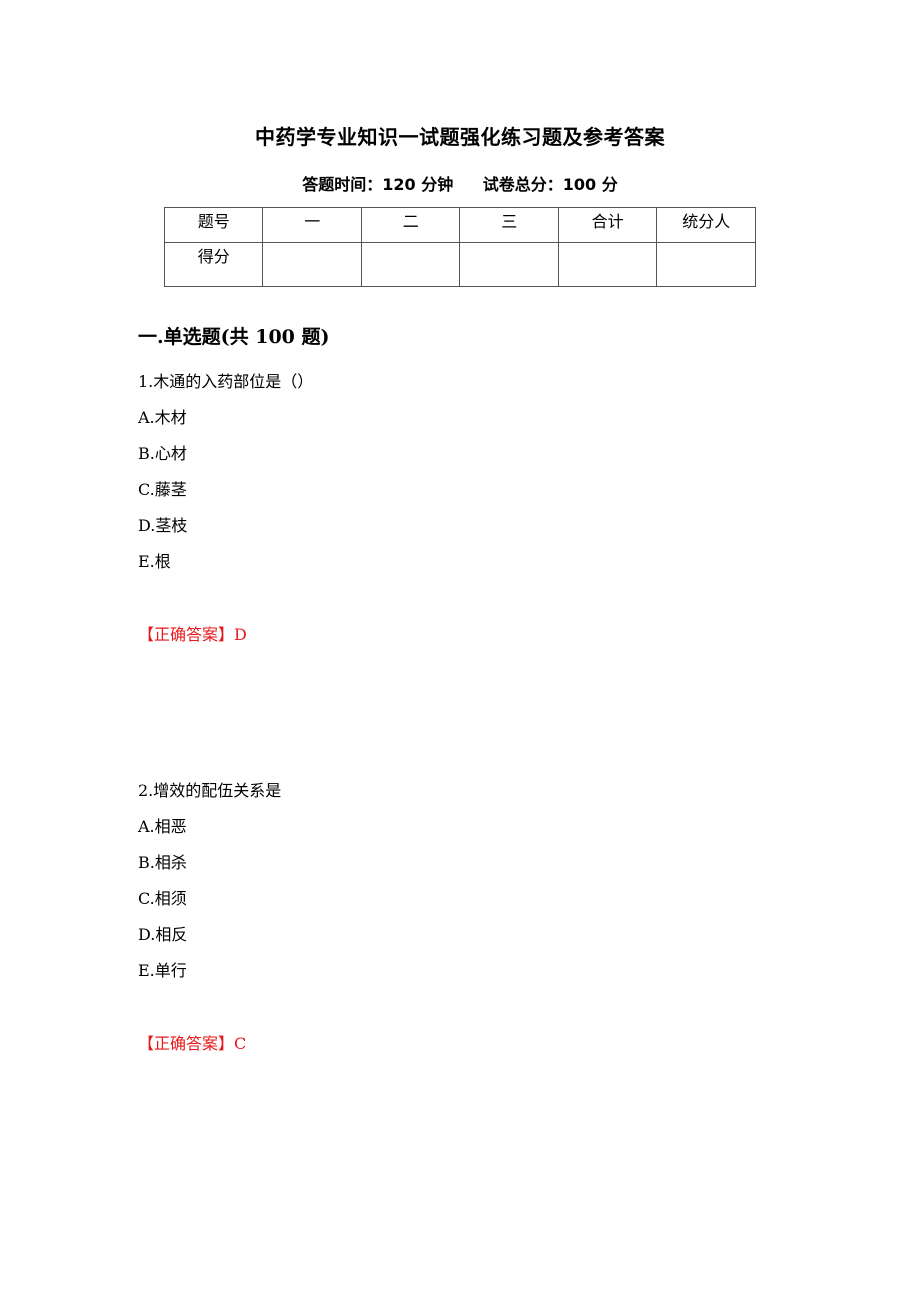 The height and width of the screenshot is (1302, 920). What do you see at coordinates (460, 137) in the screenshot?
I see `document-title: 中药学专业知识一试题强化练习题及参考答案` at bounding box center [460, 137].